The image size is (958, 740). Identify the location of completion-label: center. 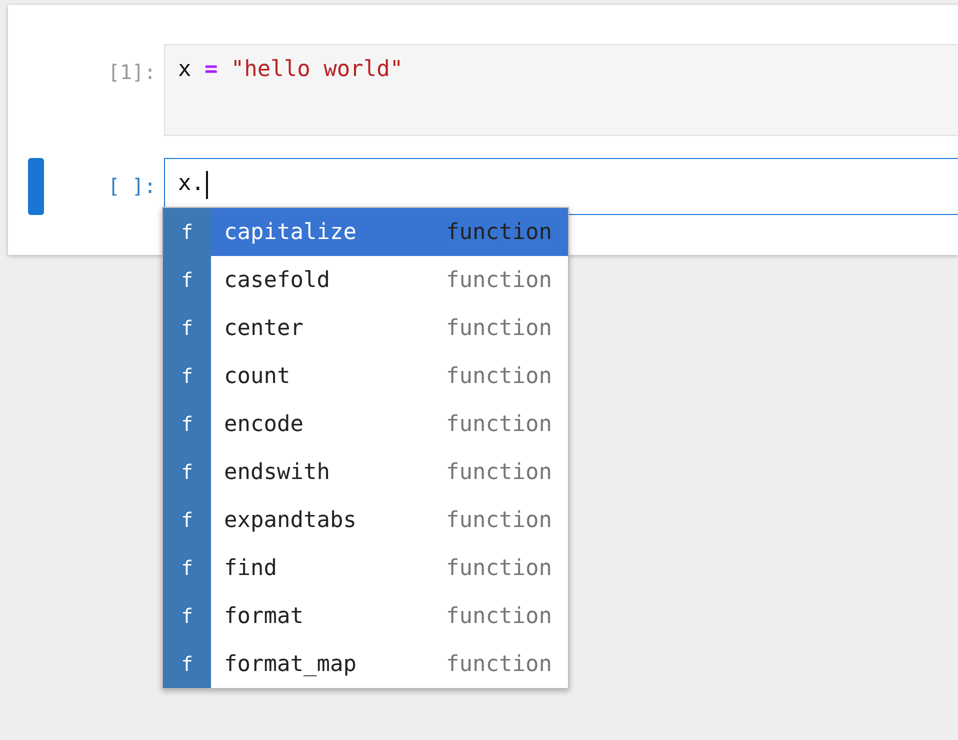
(263, 328).